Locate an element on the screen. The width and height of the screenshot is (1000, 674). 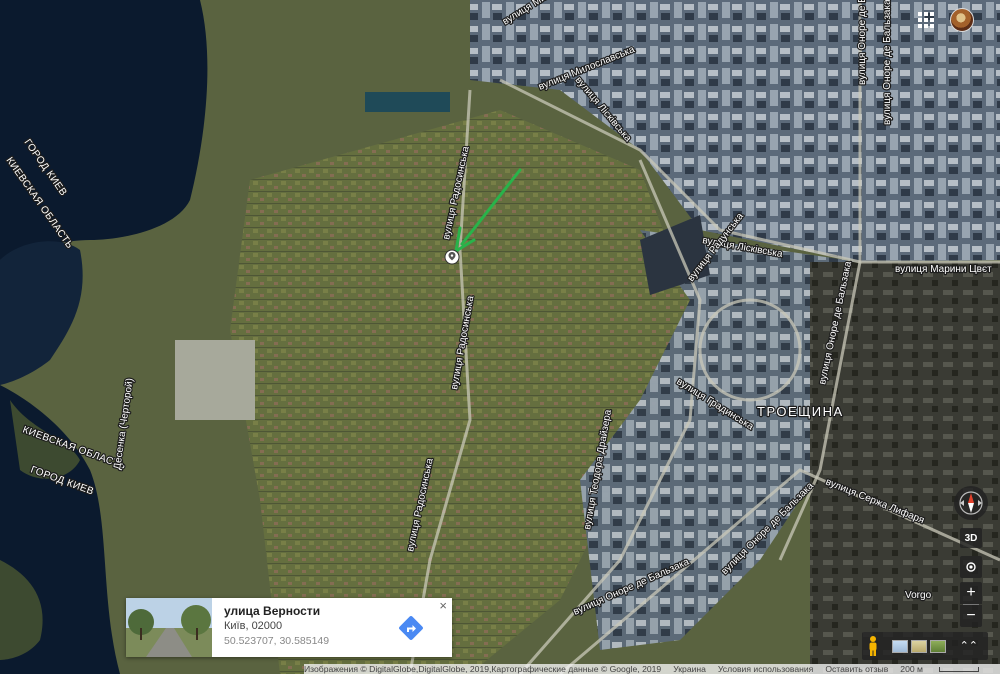
country-link: Украина is located at coordinates (689, 669).